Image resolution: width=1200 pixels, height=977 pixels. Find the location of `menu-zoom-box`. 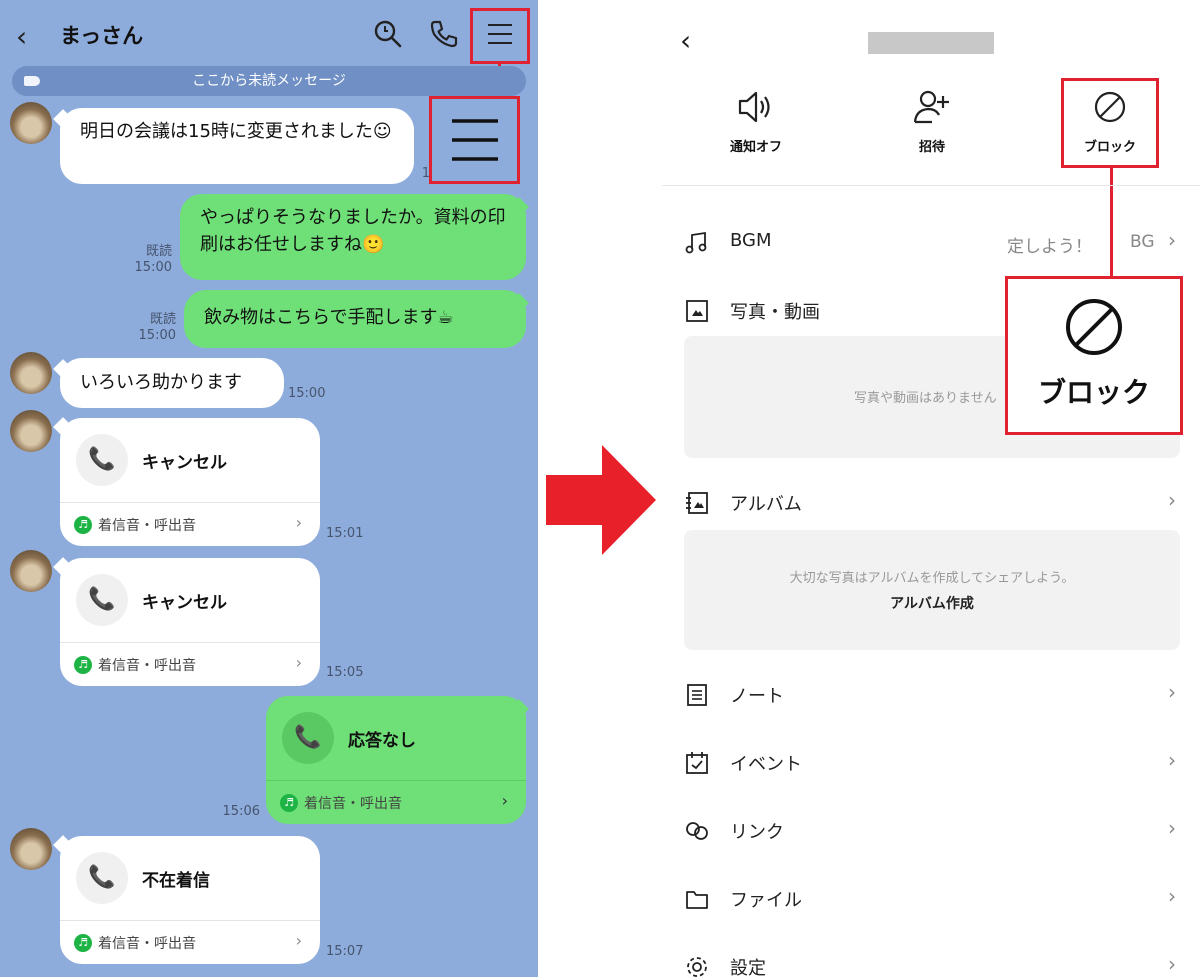

menu-zoom-box is located at coordinates (474, 140).